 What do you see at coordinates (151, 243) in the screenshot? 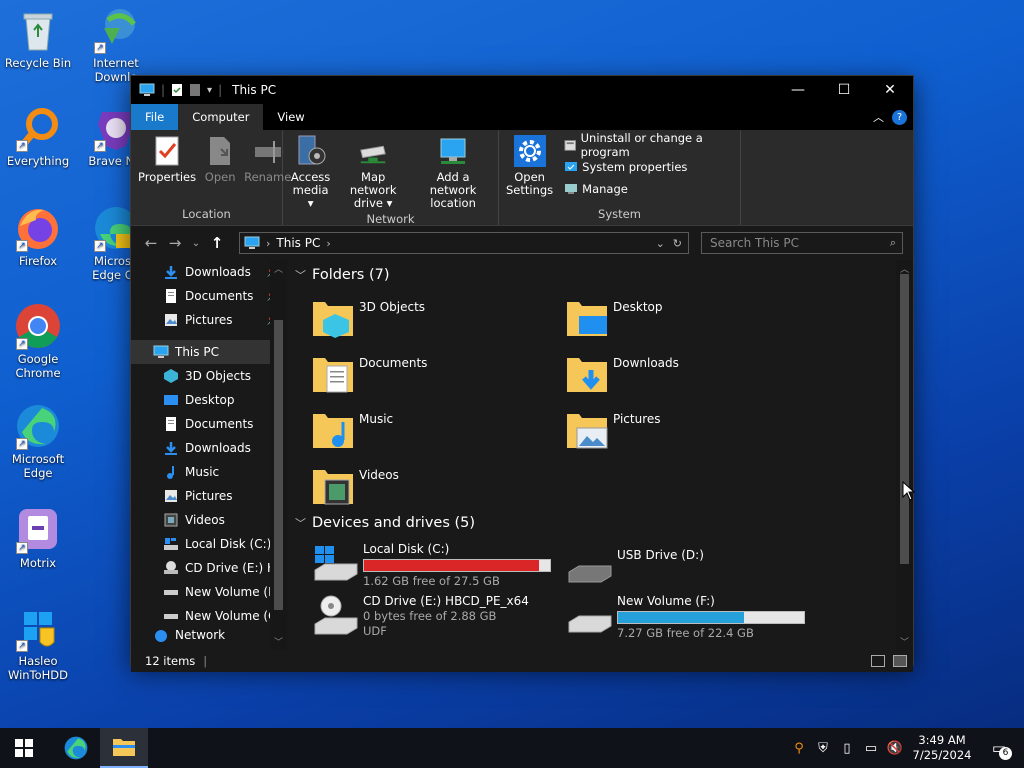
I see `back-button: ←` at bounding box center [151, 243].